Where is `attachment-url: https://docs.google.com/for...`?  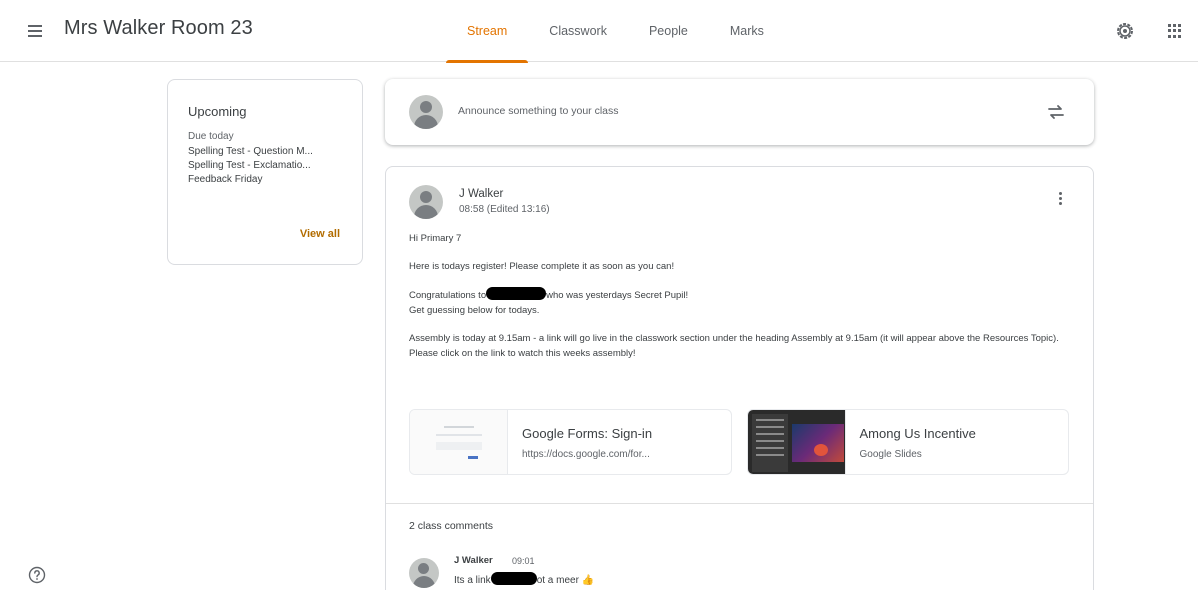
attachment-url: https://docs.google.com/for... is located at coordinates (586, 454).